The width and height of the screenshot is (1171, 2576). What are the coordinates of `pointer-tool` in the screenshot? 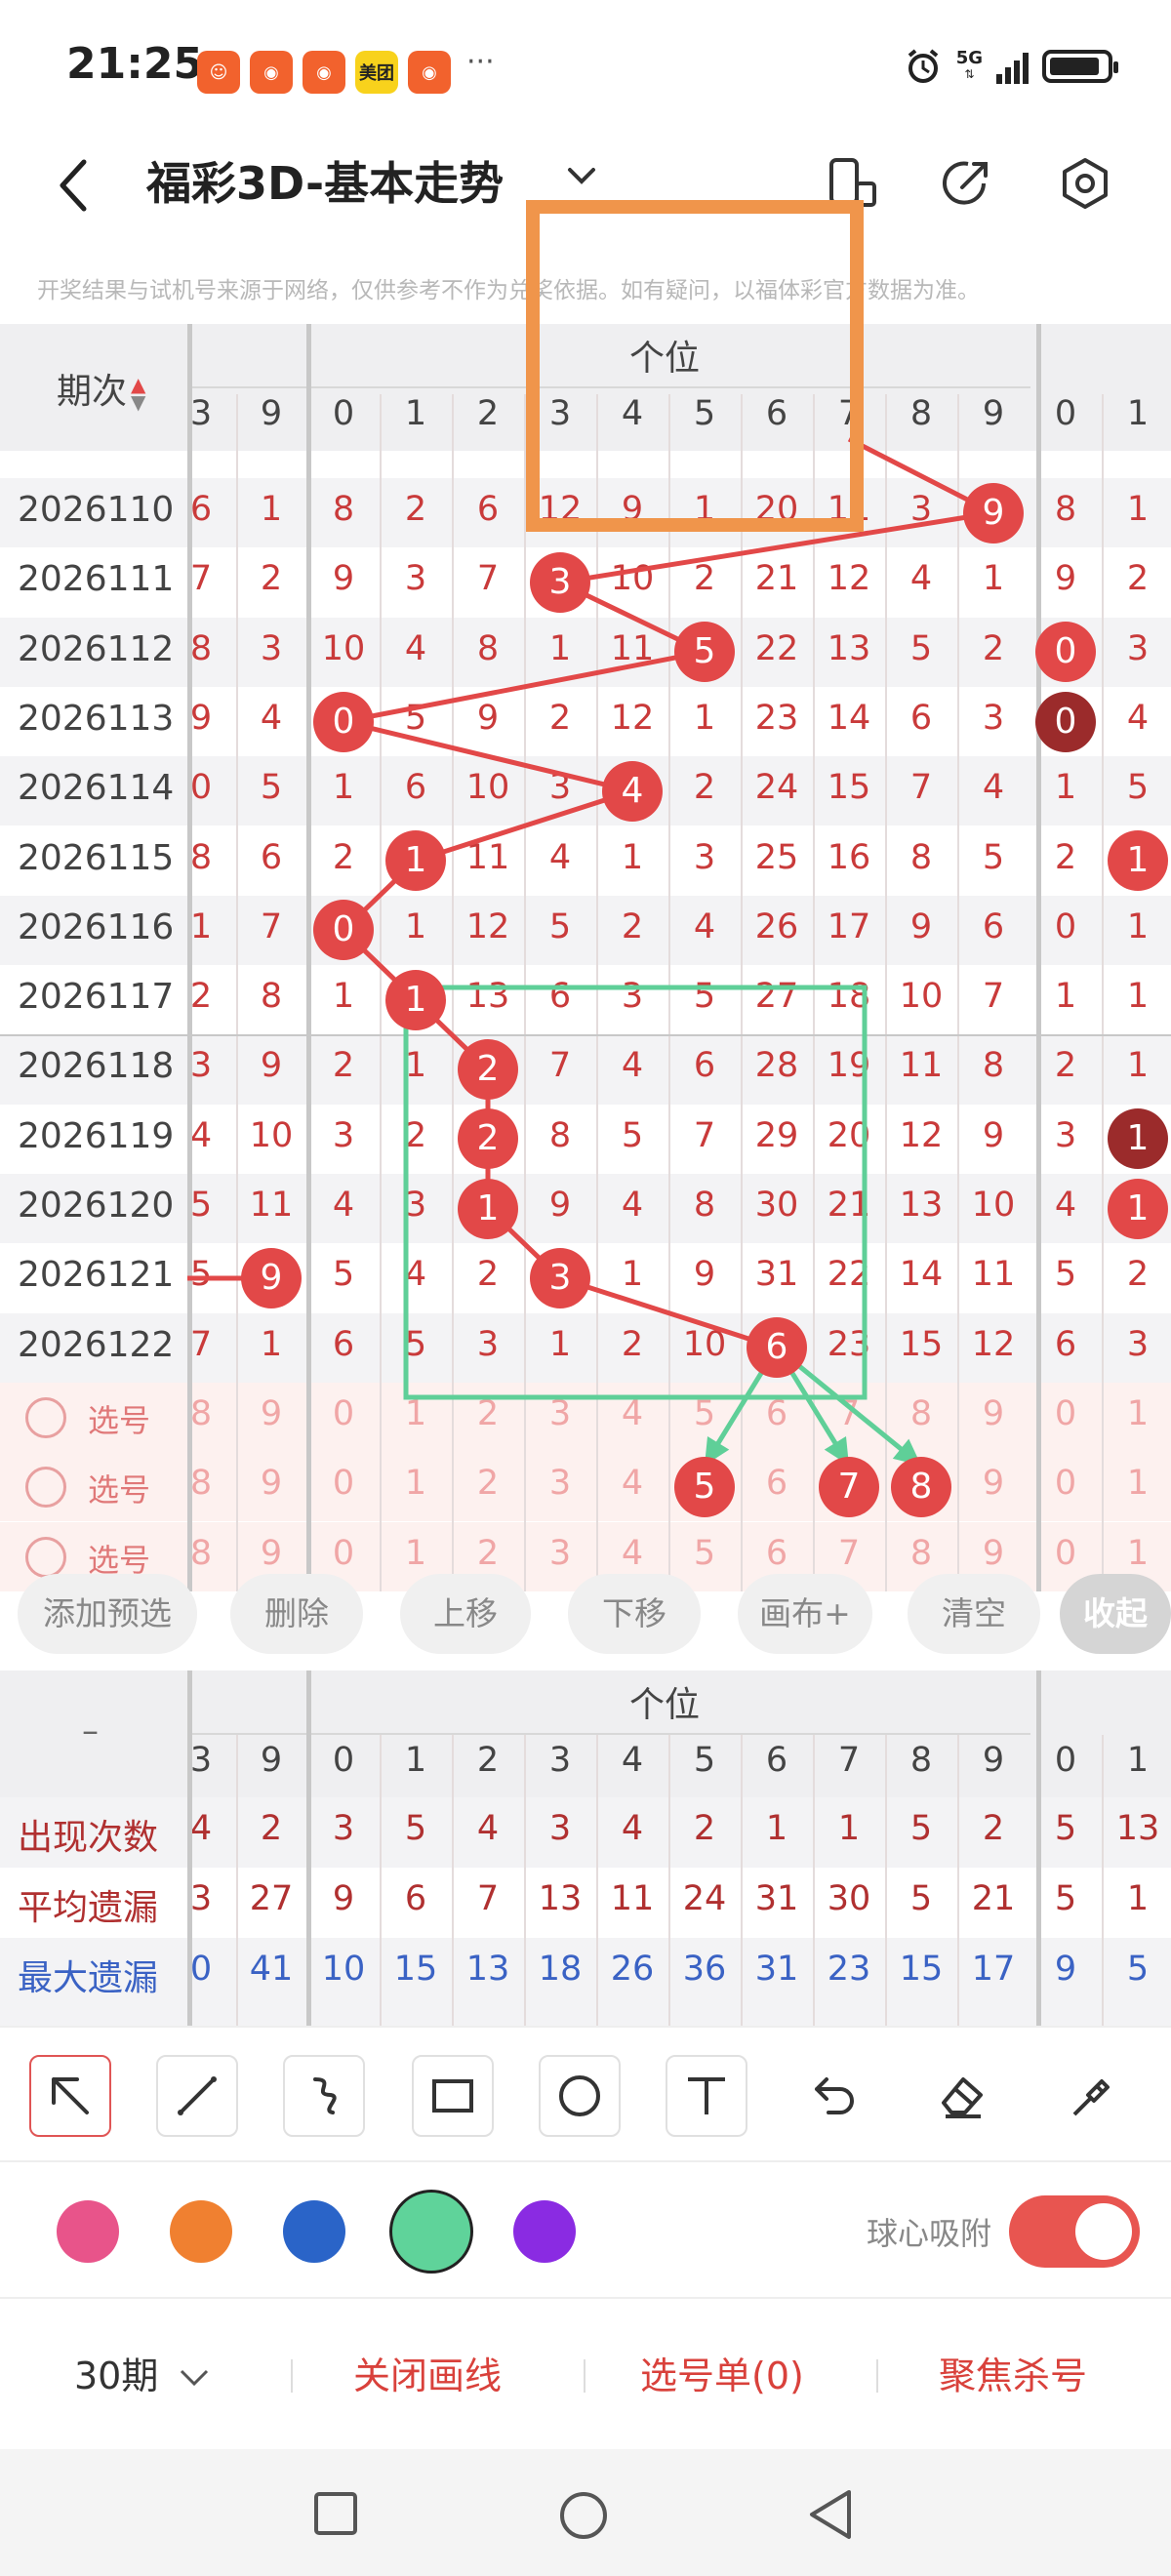 It's located at (70, 2096).